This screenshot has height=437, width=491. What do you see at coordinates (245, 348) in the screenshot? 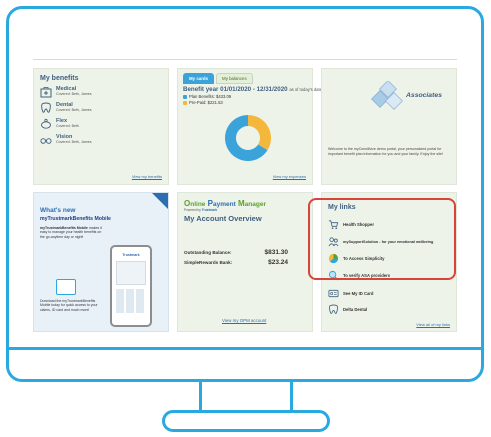
I see `monitor-bezel` at bounding box center [245, 348].